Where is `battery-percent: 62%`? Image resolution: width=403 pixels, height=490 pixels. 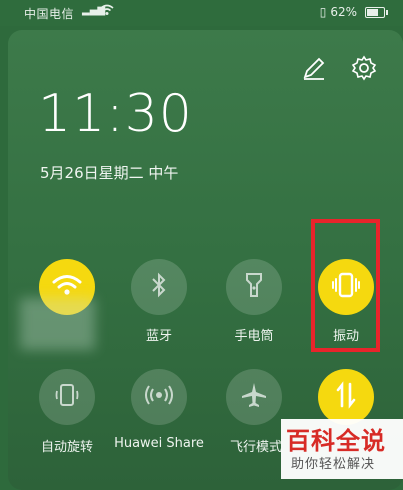
battery-percent: 62% is located at coordinates (343, 12).